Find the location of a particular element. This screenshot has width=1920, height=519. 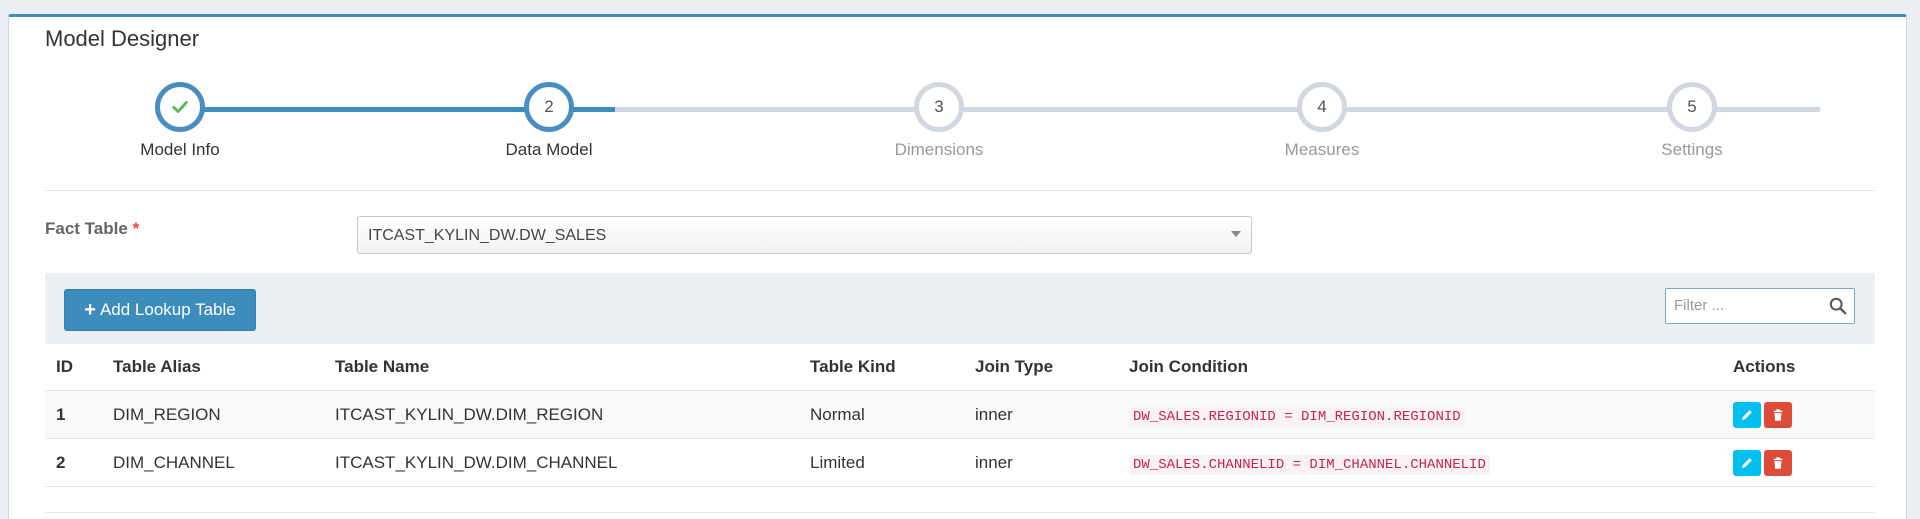

header-join-type: Join Type is located at coordinates (1052, 367).